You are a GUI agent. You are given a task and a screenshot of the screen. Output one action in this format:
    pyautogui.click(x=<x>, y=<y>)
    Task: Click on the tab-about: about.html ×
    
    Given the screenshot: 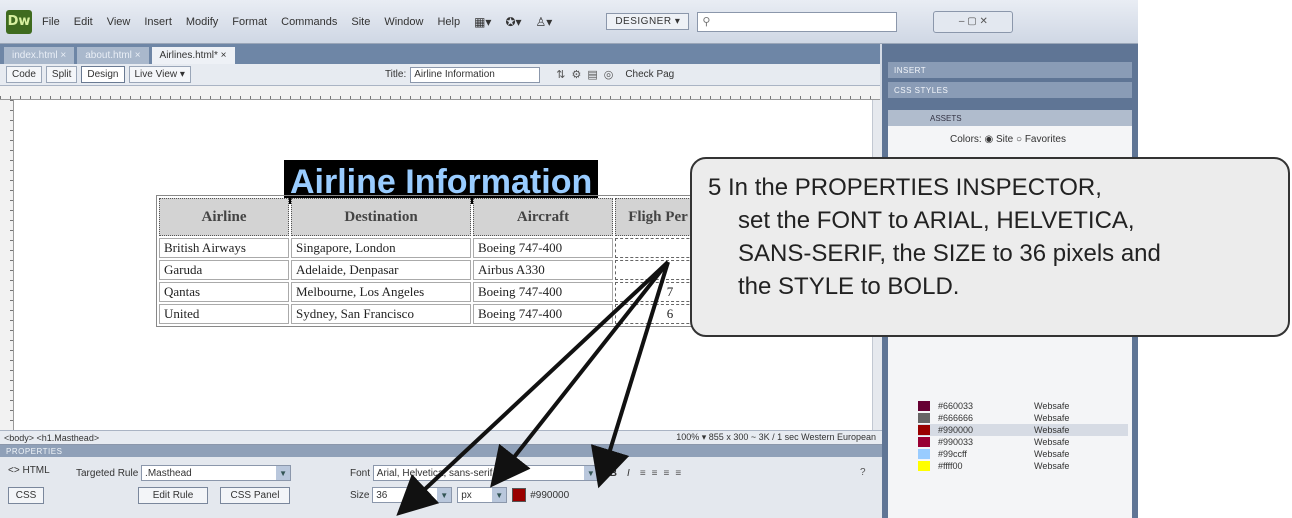 What is the action you would take?
    pyautogui.click(x=113, y=55)
    